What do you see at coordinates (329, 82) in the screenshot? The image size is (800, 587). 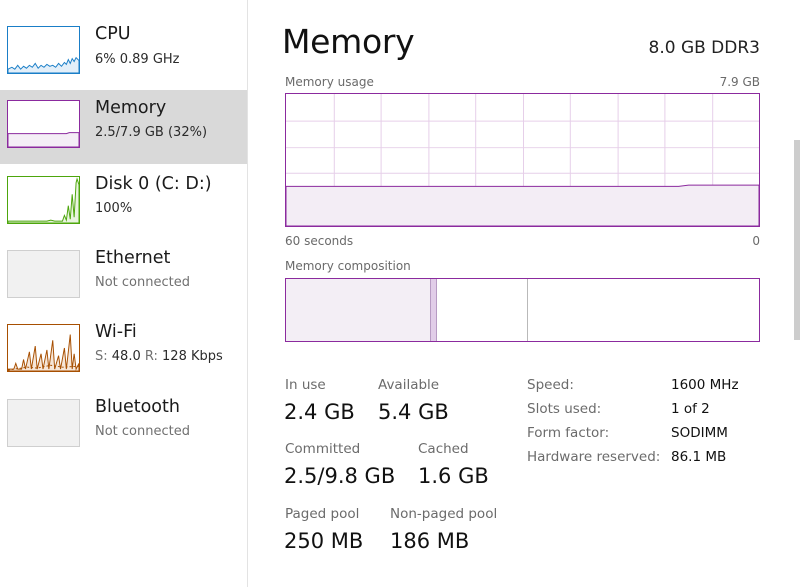 I see `usage-graph-caption: Memory usage` at bounding box center [329, 82].